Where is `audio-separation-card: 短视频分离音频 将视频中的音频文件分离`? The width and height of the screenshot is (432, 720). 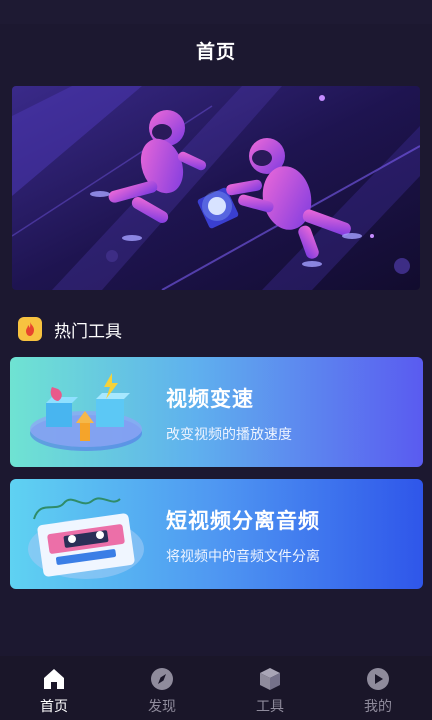 audio-separation-card: 短视频分离音频 将视频中的音频文件分离 is located at coordinates (216, 534).